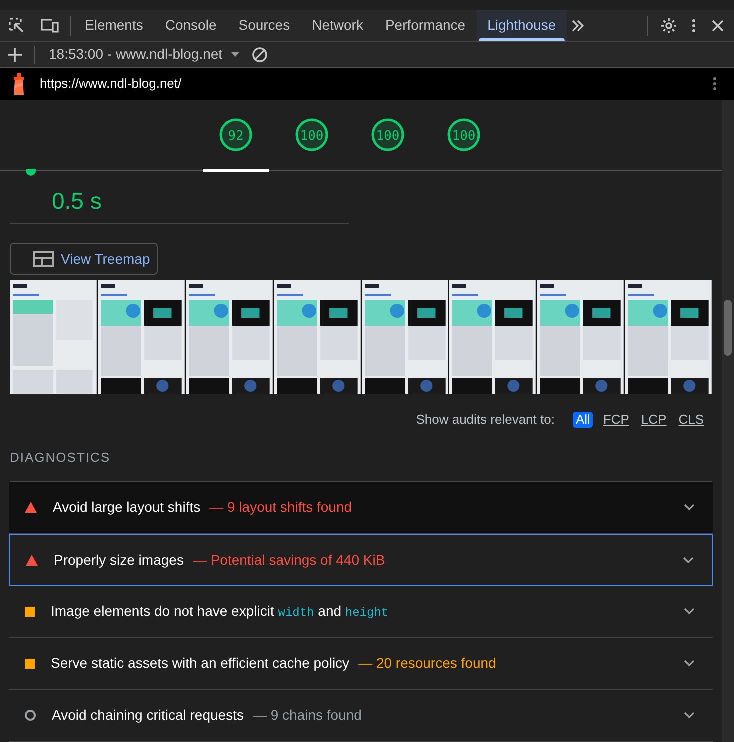 The height and width of the screenshot is (742, 734). I want to click on page-url: https://www.ndl-blog.net/, so click(111, 84).